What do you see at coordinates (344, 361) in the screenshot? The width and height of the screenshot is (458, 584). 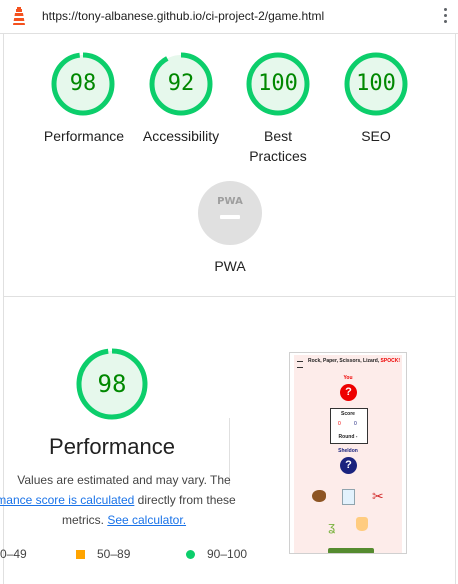 I see `thumb-title-text: Rock, Paper, Scissors, Lizard,` at bounding box center [344, 361].